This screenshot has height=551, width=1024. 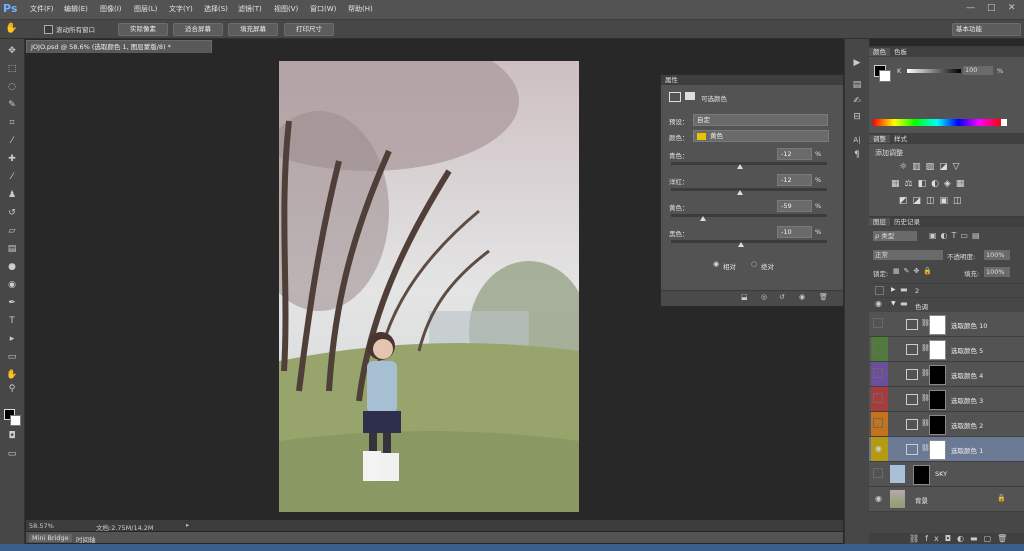 I want to click on actual-pixels-button: 实际像素, so click(x=143, y=29).